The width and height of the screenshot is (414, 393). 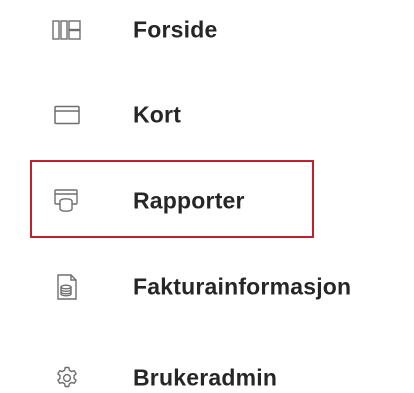 I want to click on card-icon, so click(x=67, y=115).